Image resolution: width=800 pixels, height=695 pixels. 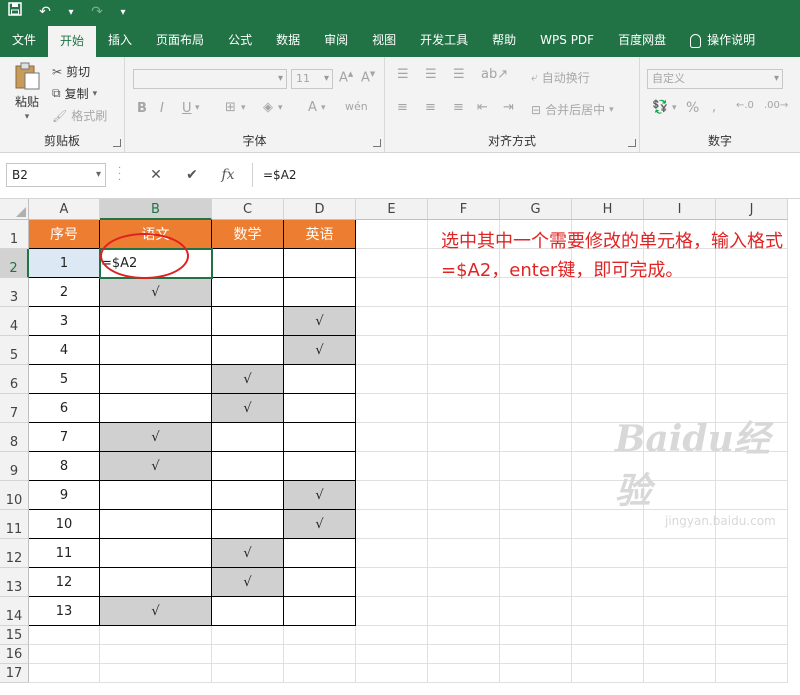 What do you see at coordinates (14, 553) in the screenshot?
I see `row-header: 12` at bounding box center [14, 553].